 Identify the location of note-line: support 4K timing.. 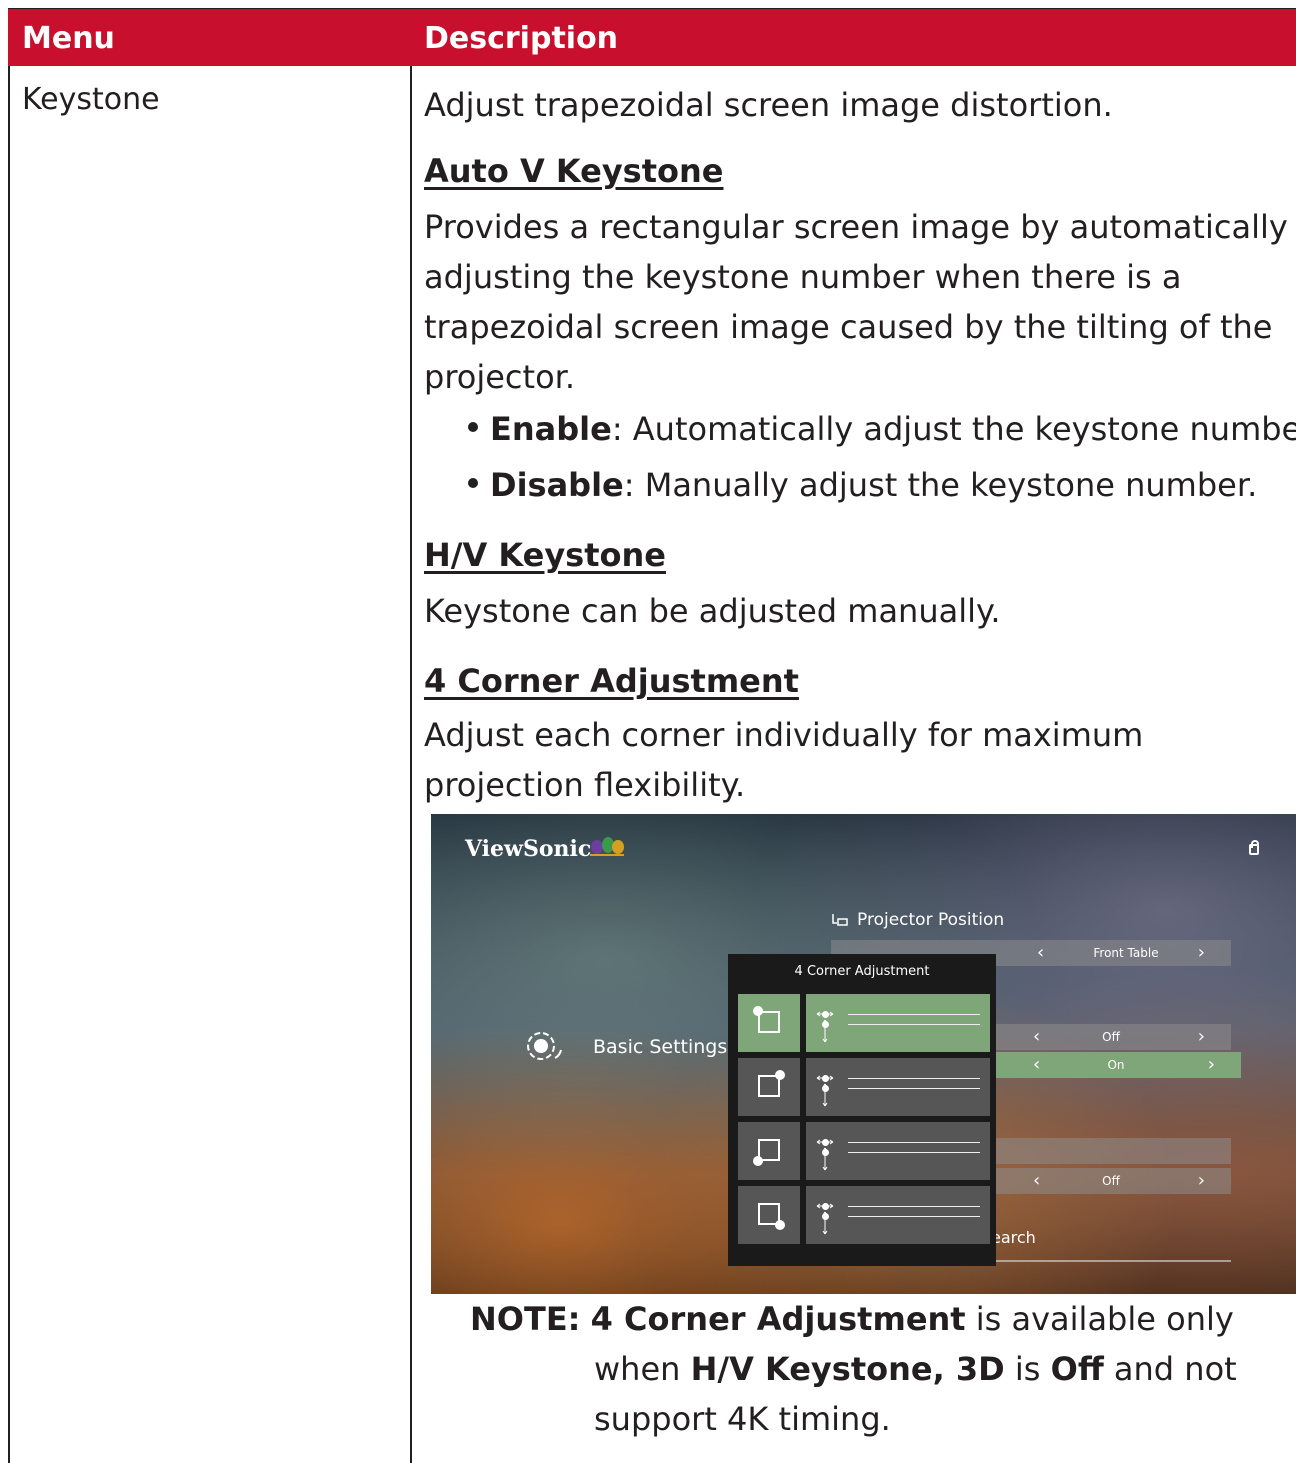
(742, 1419).